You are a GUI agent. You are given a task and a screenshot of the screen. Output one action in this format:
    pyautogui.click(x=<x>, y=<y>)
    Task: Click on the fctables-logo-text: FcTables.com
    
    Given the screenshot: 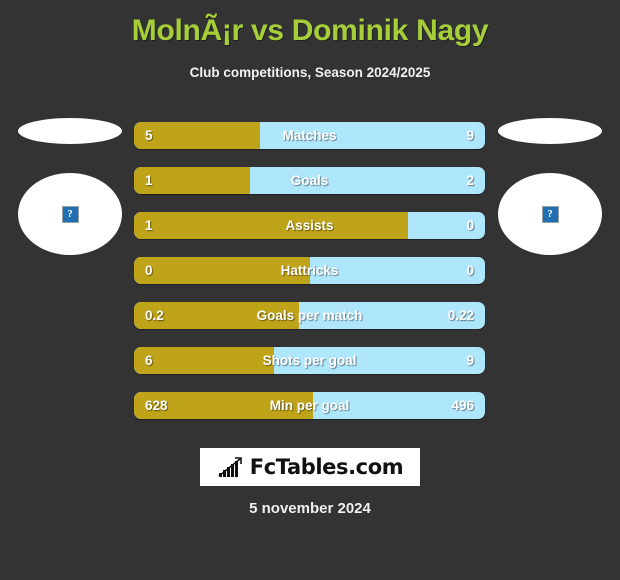 What is the action you would take?
    pyautogui.click(x=326, y=467)
    